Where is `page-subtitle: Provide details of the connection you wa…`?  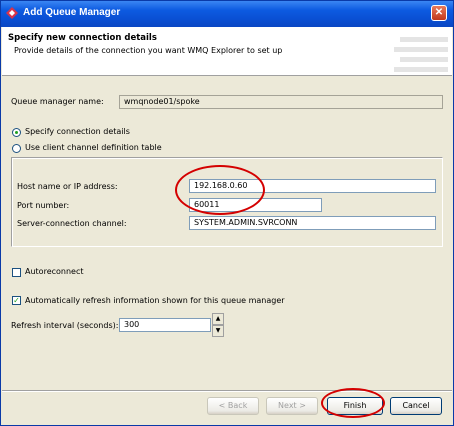 page-subtitle: Provide details of the connection you wa… is located at coordinates (148, 50).